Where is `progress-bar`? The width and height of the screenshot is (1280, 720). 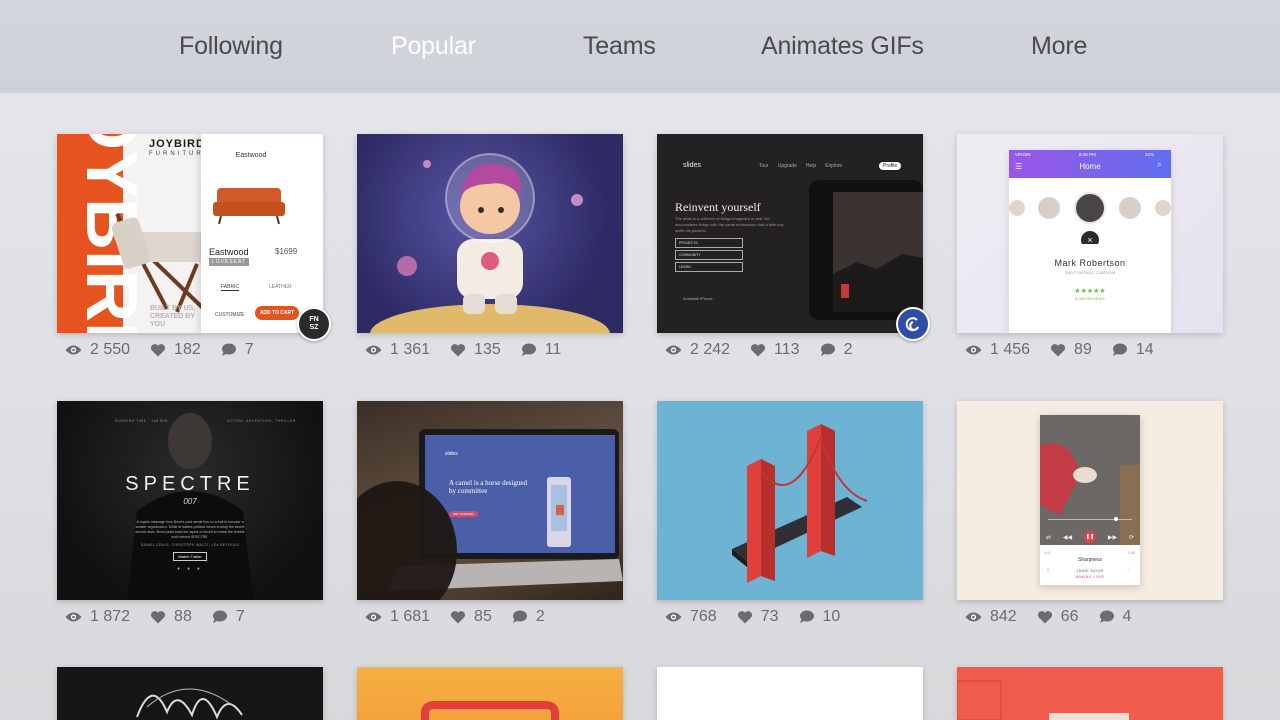
progress-bar is located at coordinates (1090, 519).